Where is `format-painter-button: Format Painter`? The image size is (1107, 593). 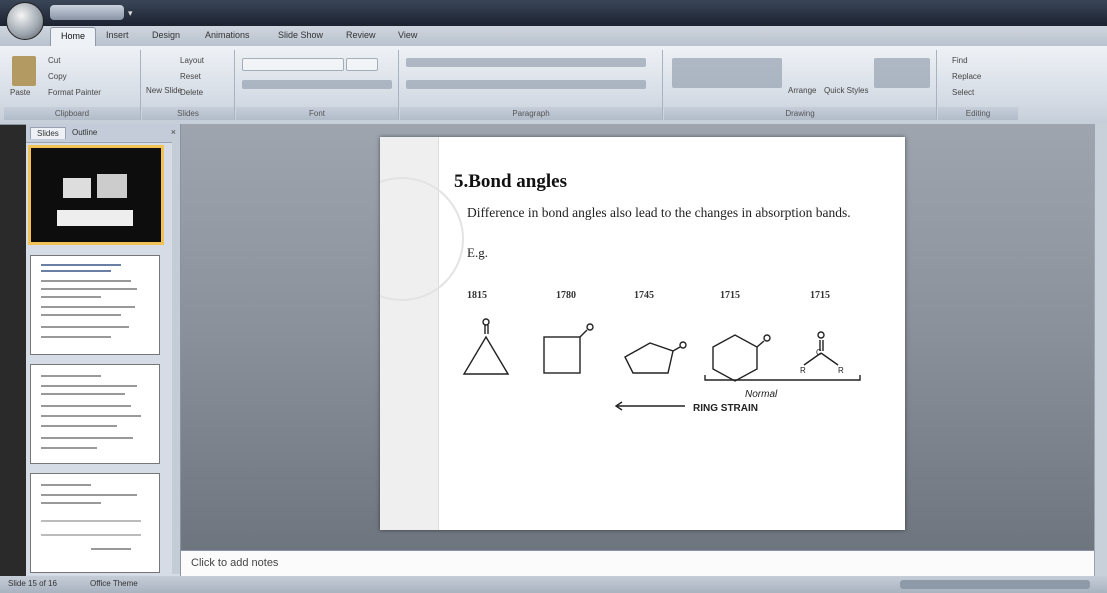 format-painter-button: Format Painter is located at coordinates (74, 92).